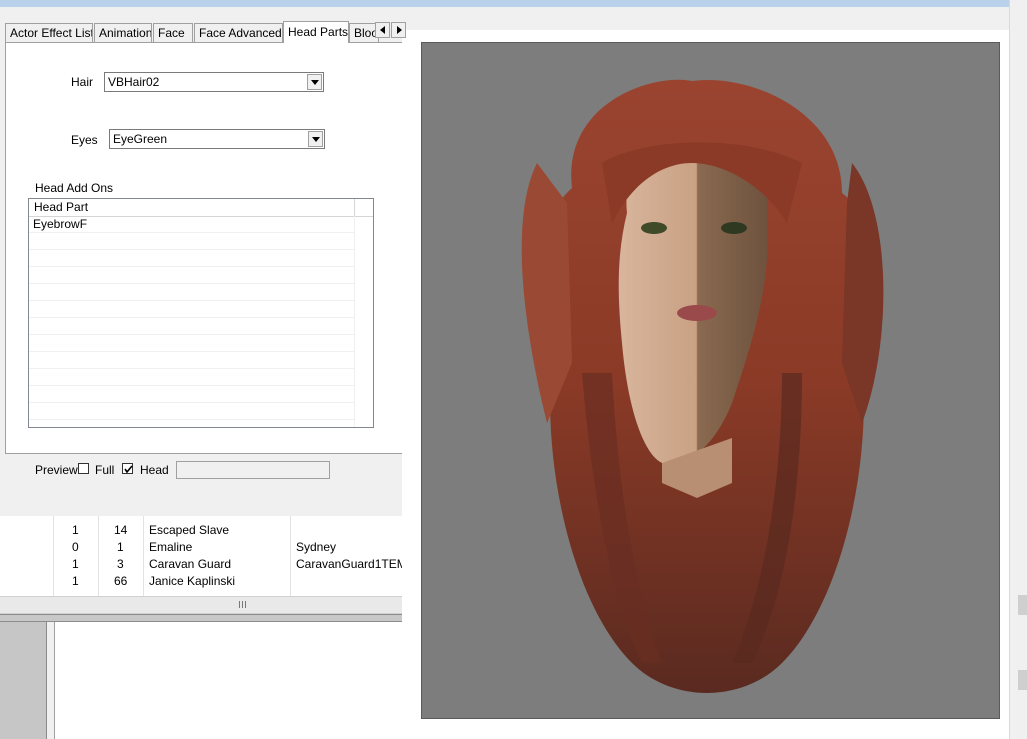 This screenshot has width=1027, height=739. I want to click on cell-name: Caravan Guard, so click(190, 564).